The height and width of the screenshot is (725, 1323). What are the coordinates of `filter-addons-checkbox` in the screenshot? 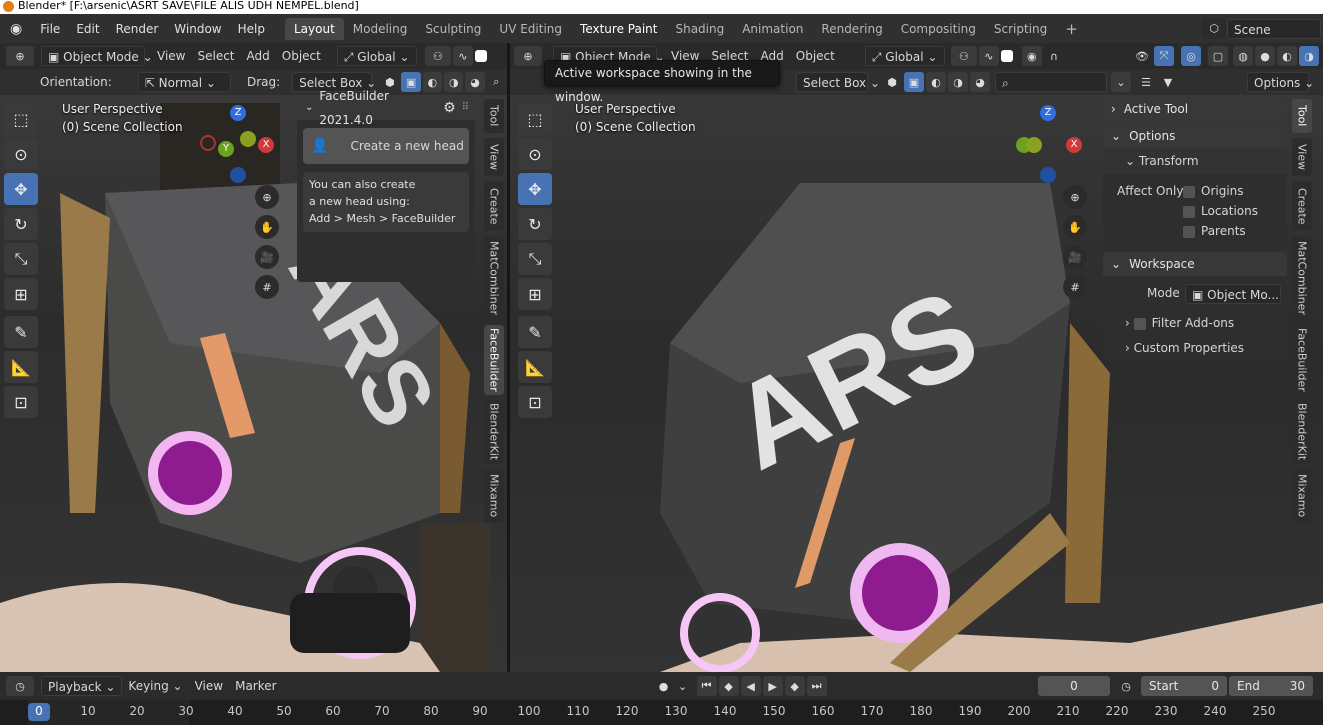 It's located at (1139, 323).